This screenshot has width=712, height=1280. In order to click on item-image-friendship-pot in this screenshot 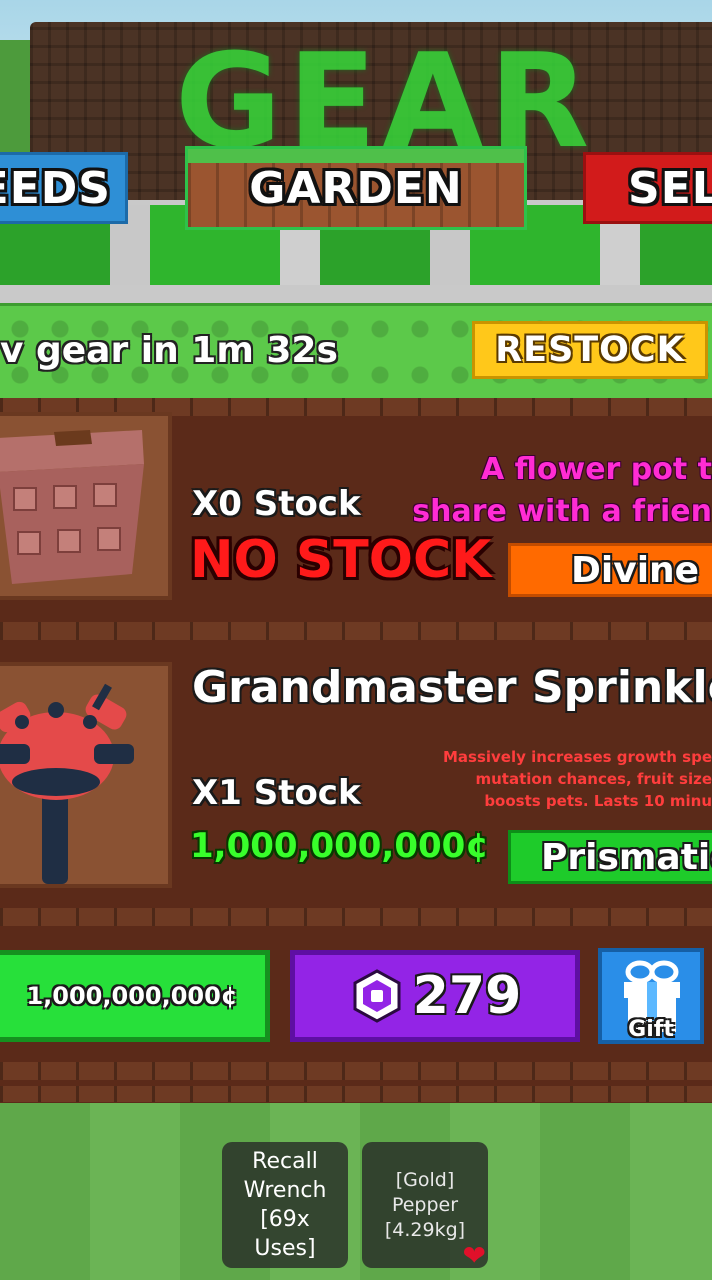, I will do `click(86, 506)`.